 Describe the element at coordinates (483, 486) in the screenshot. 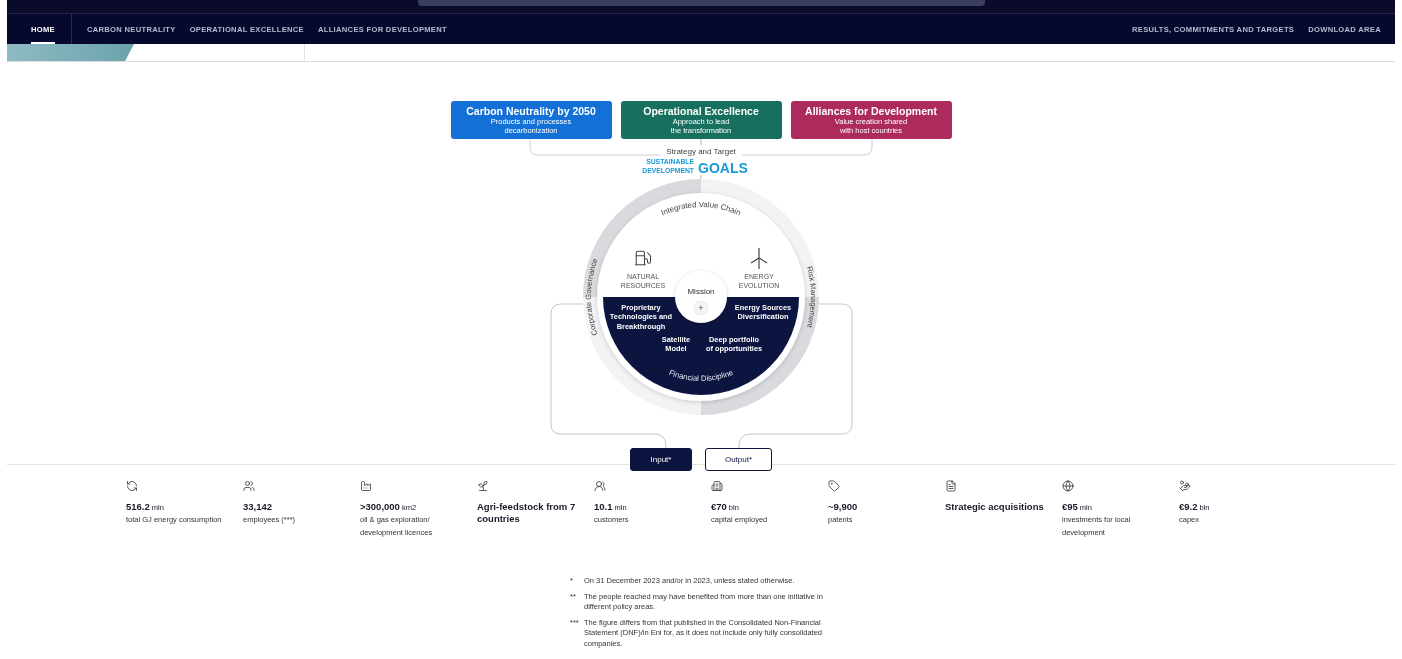

I see `sprout-icon` at that location.